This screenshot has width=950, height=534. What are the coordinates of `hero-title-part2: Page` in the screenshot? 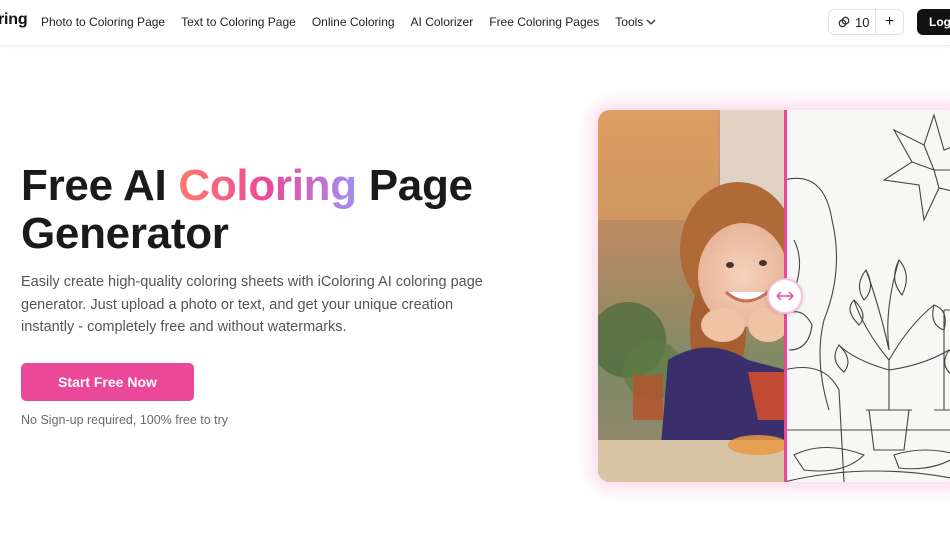 It's located at (414, 185).